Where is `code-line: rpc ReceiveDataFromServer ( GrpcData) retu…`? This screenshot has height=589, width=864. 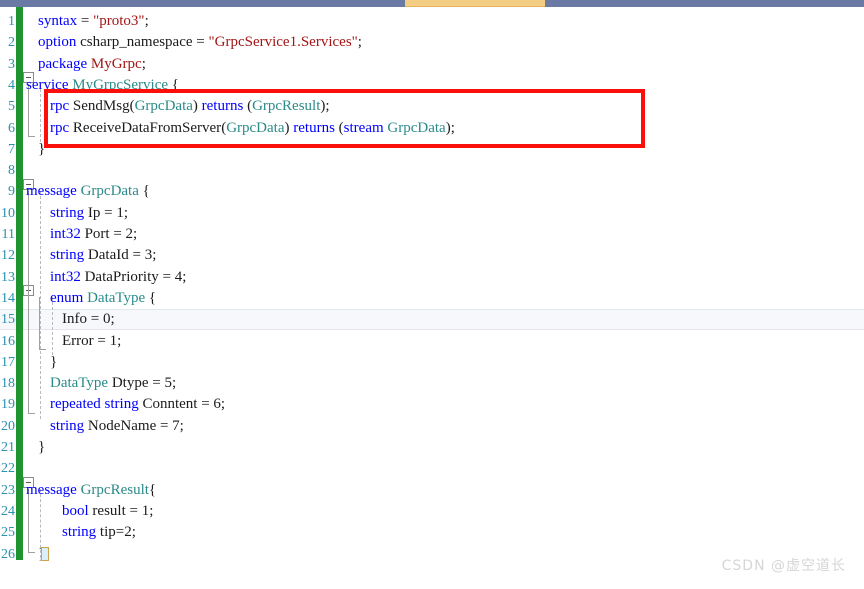
code-line: rpc ReceiveDataFromServer ( GrpcData) retu… is located at coordinates (252, 128).